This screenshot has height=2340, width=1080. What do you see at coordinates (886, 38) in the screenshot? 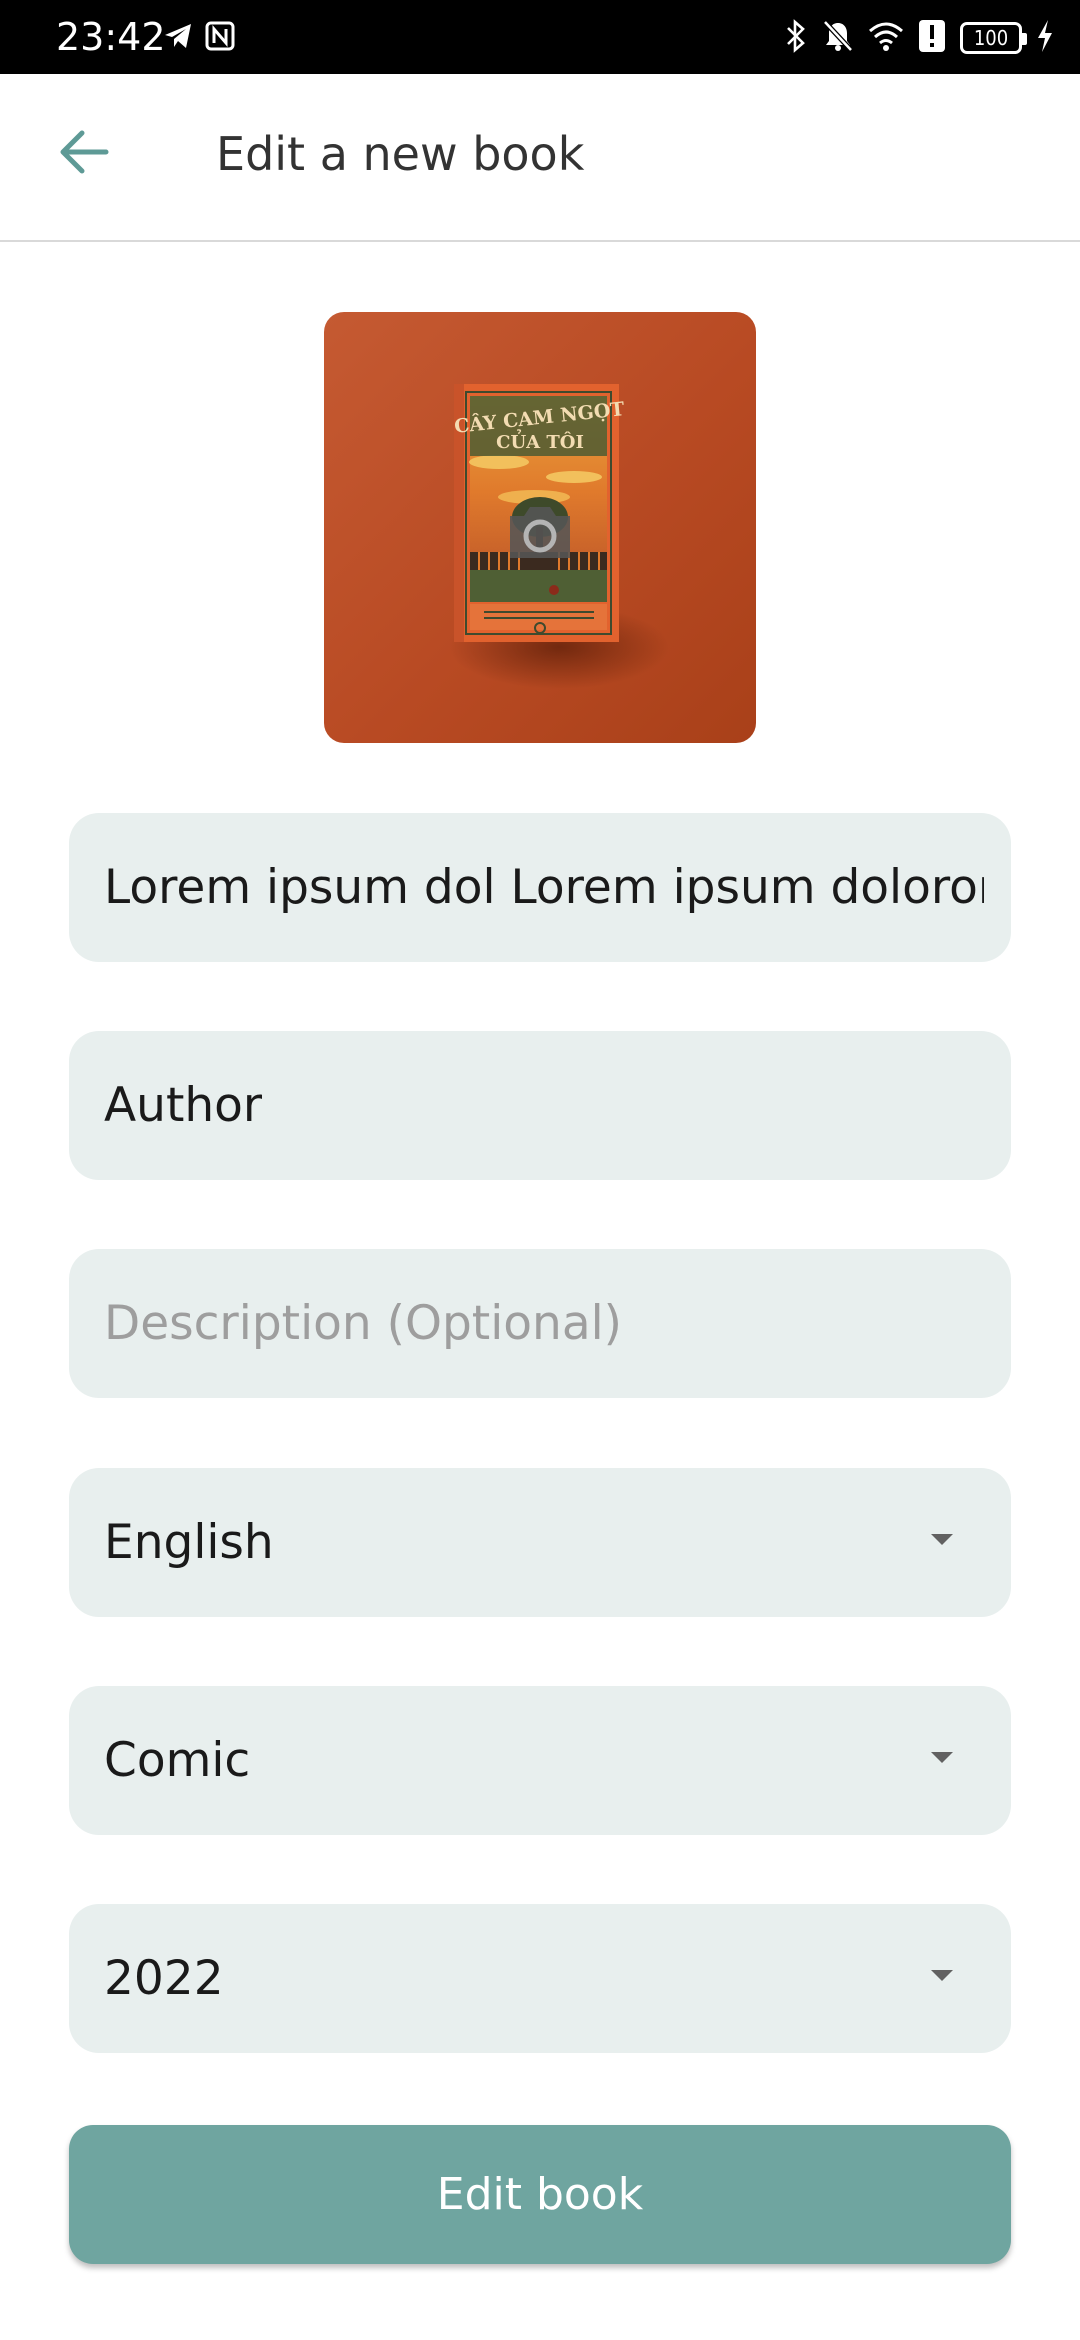
I see `wifi-icon` at bounding box center [886, 38].